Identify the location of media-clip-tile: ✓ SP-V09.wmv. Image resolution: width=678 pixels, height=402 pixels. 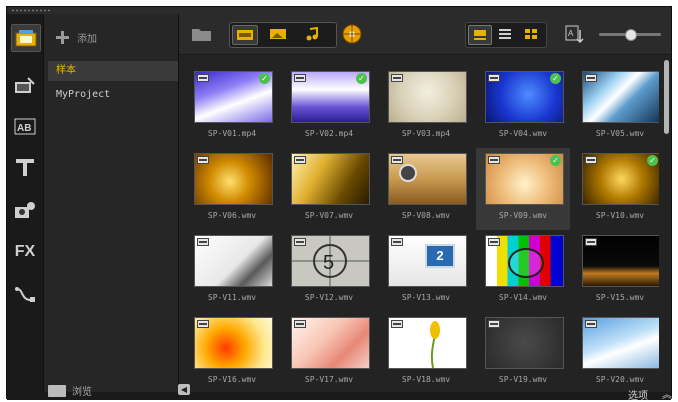
(523, 189).